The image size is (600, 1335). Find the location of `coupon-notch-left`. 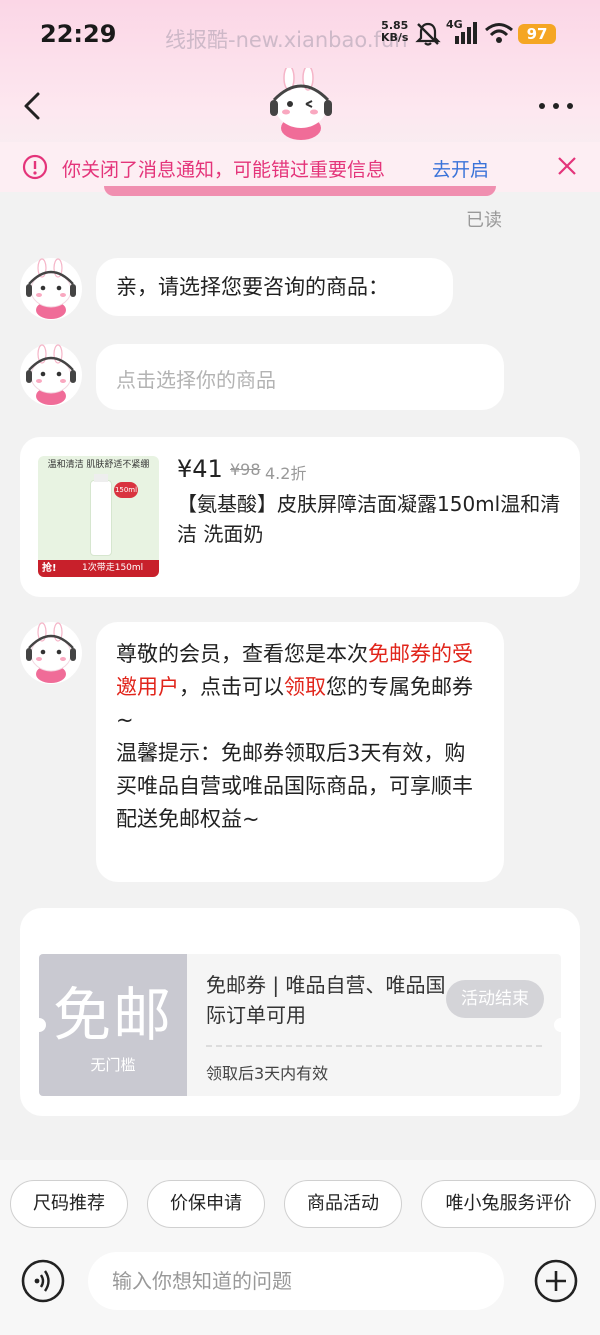

coupon-notch-left is located at coordinates (39, 1025).